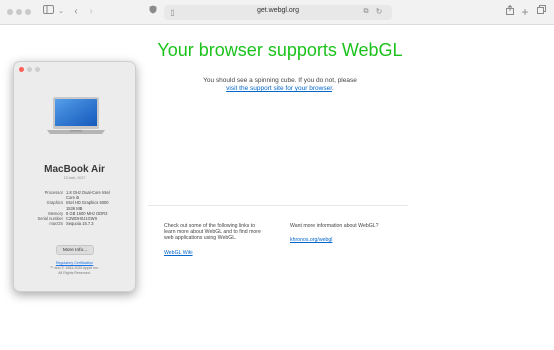 This screenshot has height=350, width=554. I want to click on chevron-right-icon: ›, so click(91, 12).